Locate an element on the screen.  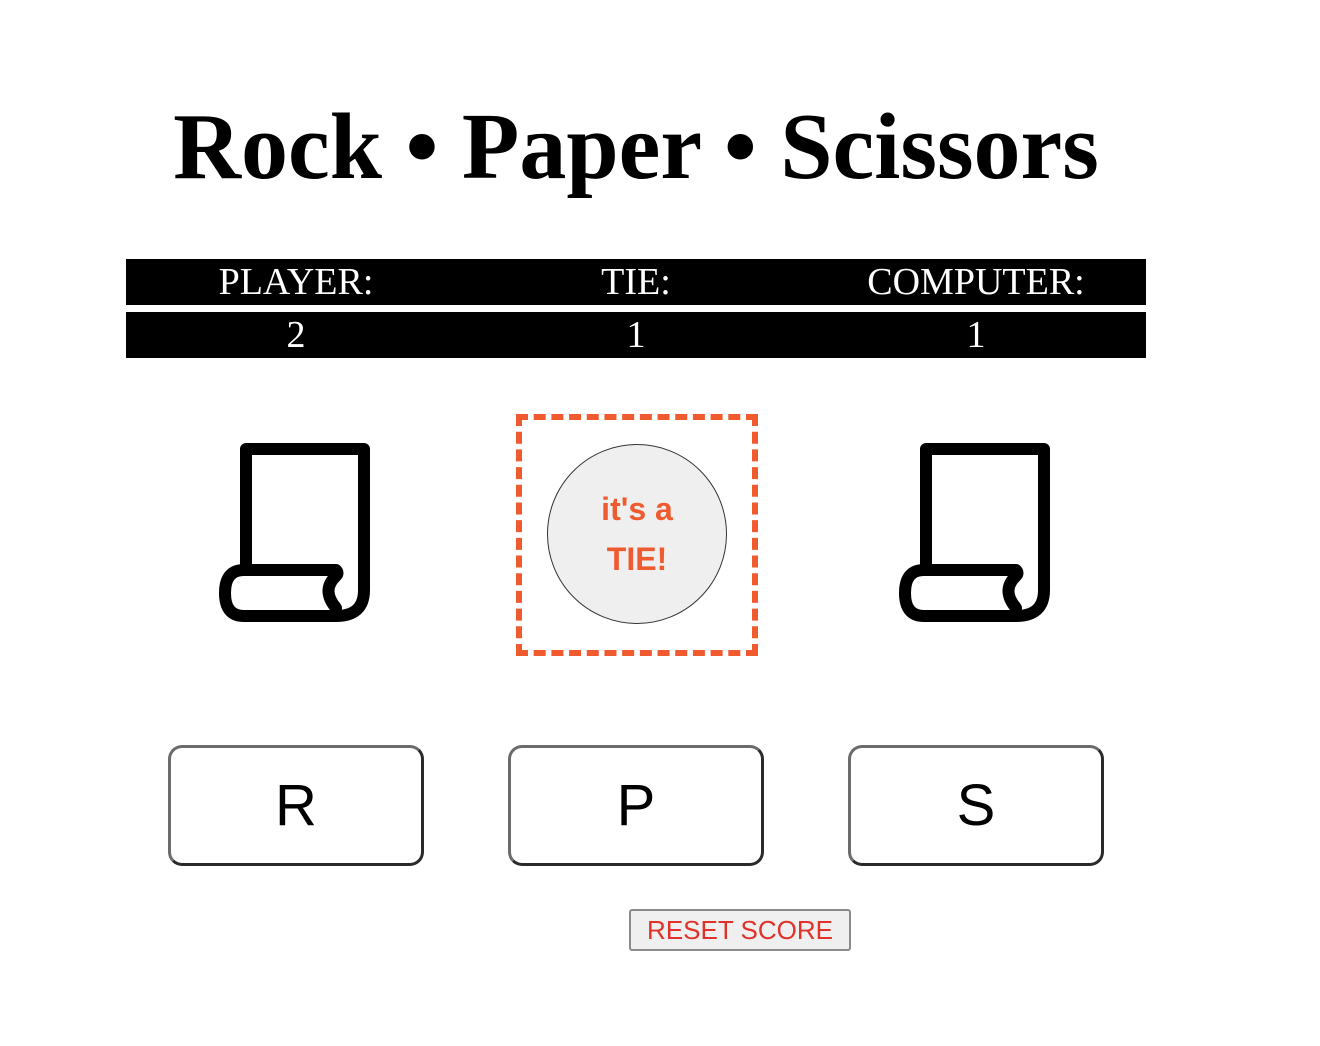
player-score-value: 2 is located at coordinates (296, 335).